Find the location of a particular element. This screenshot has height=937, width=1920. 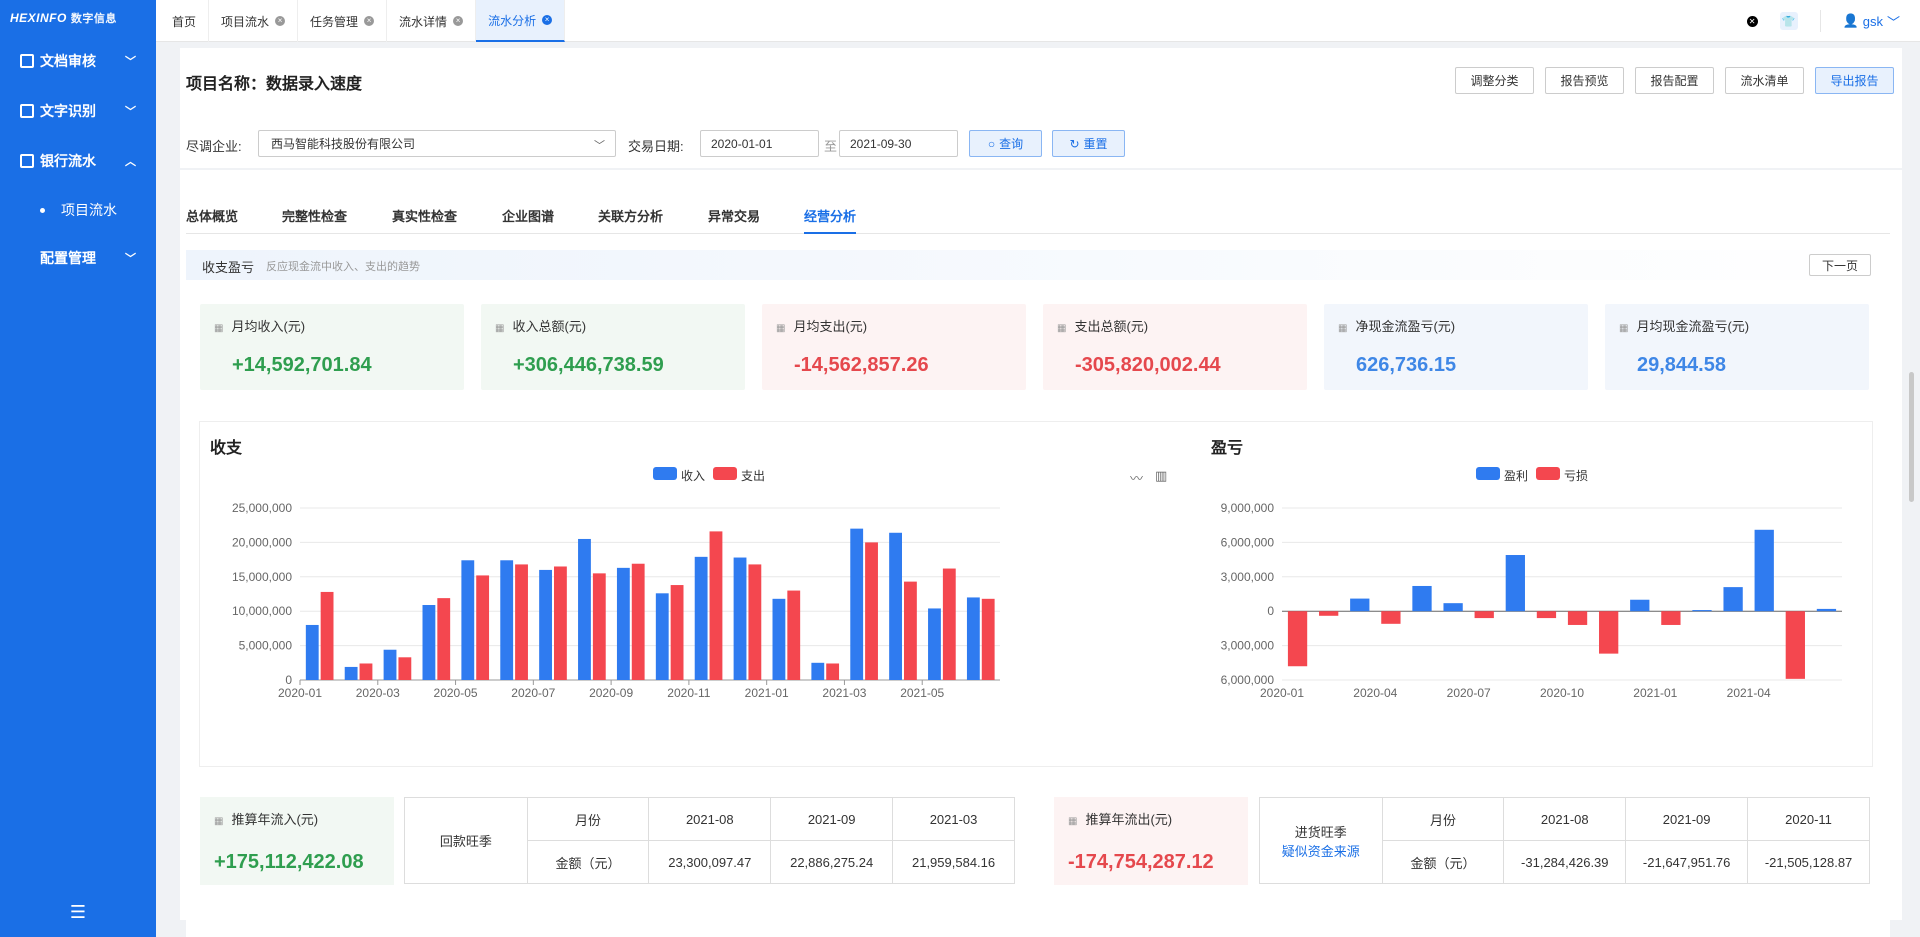

company-label: 尽调企业: is located at coordinates (214, 146).